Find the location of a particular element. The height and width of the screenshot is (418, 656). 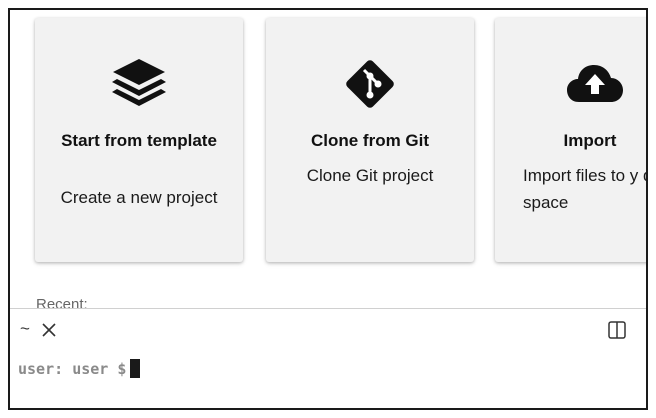

terminal-header: ~ is located at coordinates (328, 329).